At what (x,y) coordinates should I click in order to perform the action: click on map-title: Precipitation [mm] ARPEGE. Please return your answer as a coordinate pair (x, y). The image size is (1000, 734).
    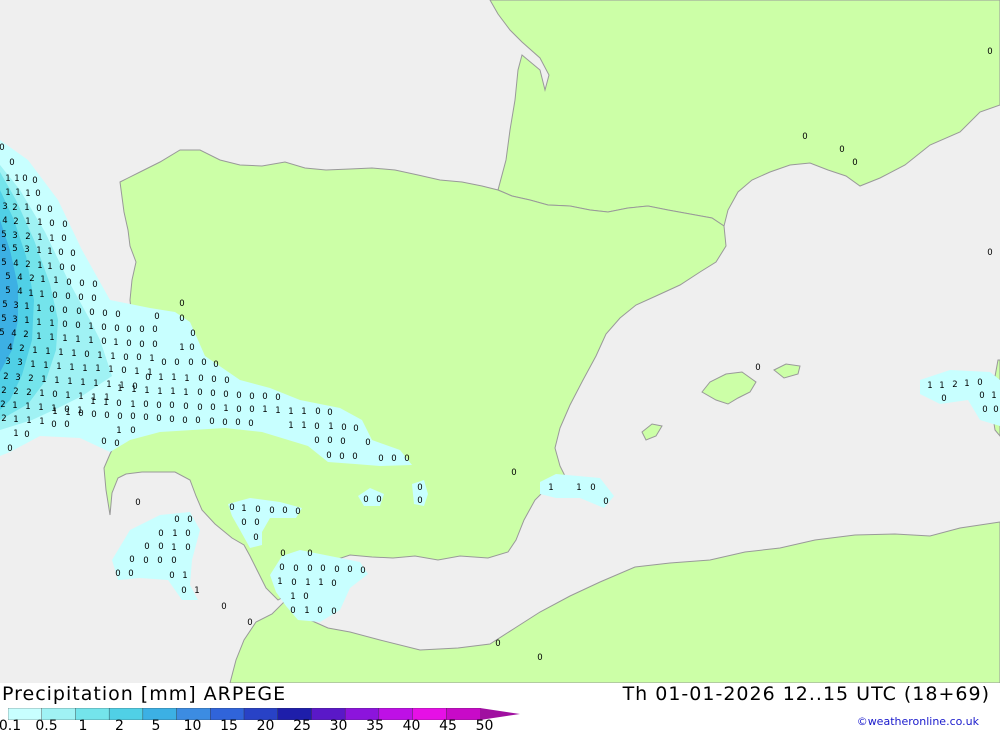
    Looking at the image, I should click on (144, 694).